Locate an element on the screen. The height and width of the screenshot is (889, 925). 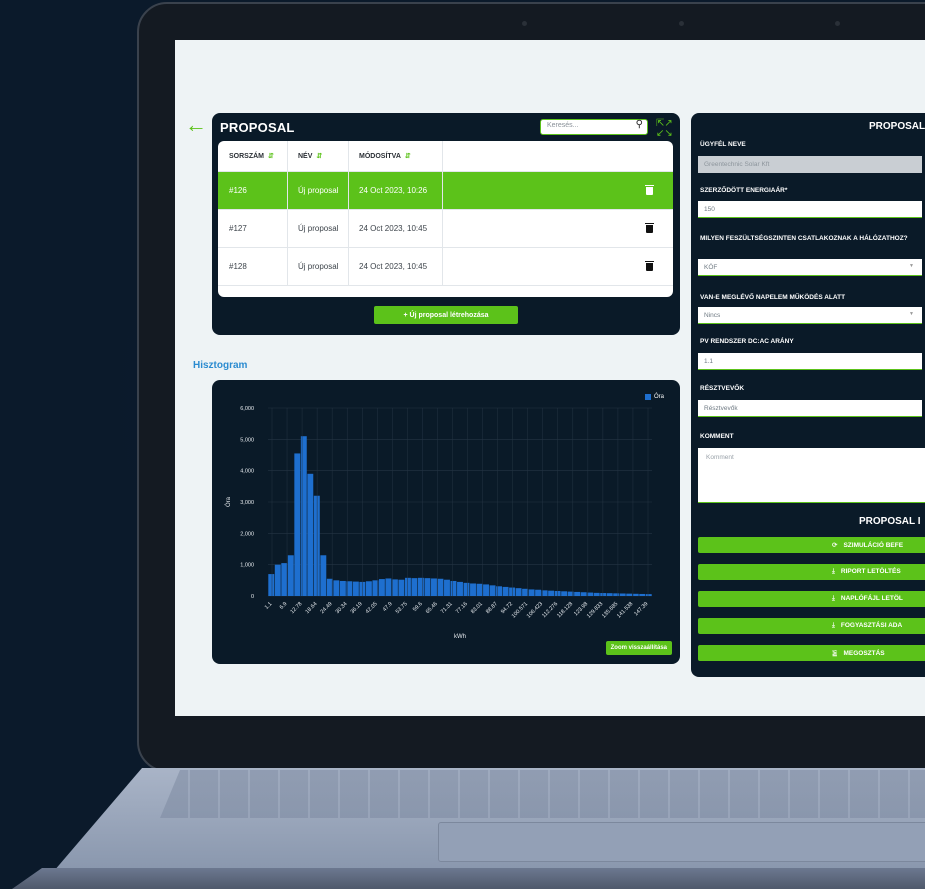
column-header-modositva: MÓDOSÍTVA ⇵ is located at coordinates (396, 156).